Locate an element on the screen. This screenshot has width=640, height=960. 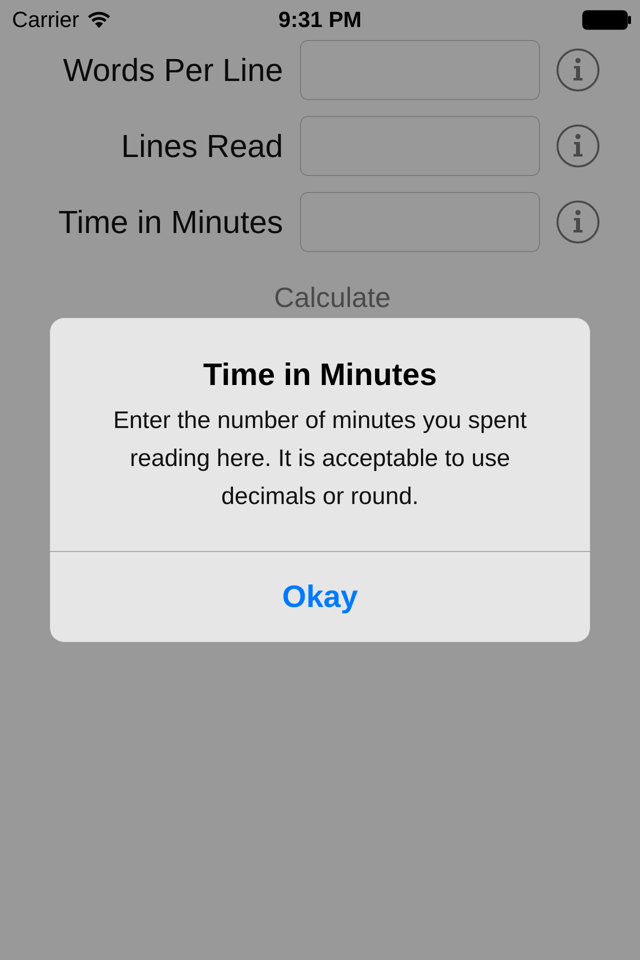
status-time: 9:31 PM is located at coordinates (320, 20).